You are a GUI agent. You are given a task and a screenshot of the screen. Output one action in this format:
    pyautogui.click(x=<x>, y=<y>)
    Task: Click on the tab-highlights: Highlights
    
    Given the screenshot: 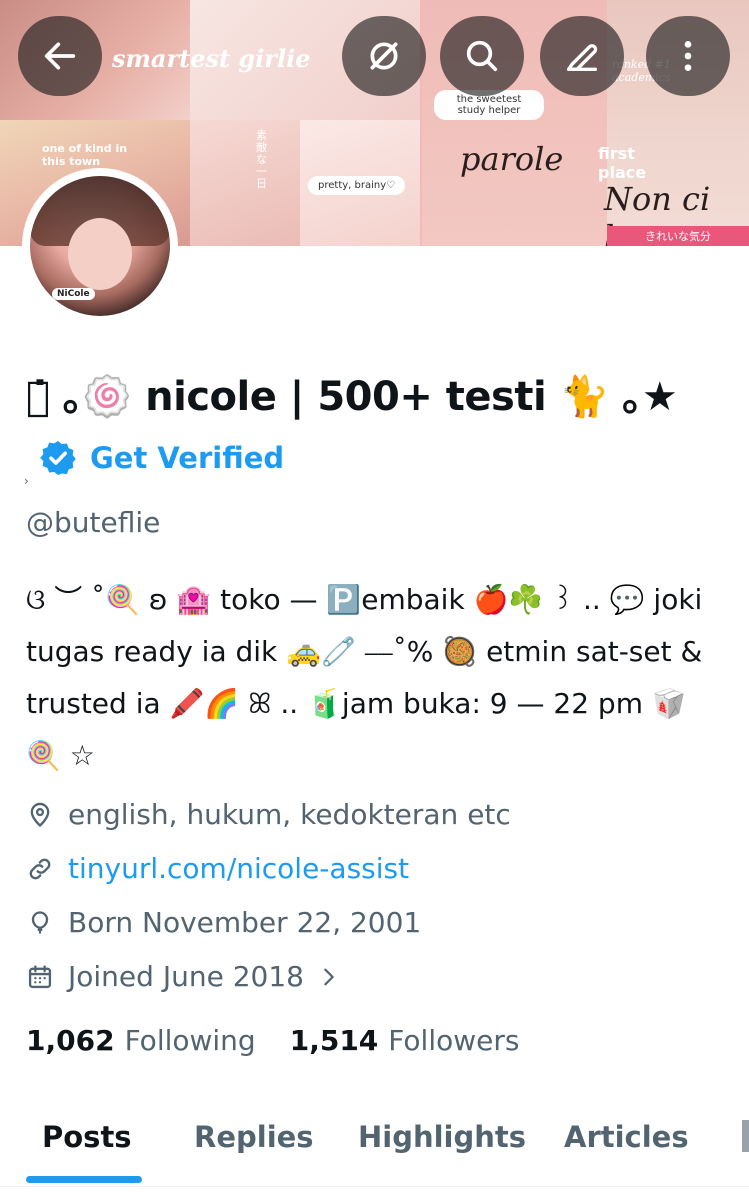 What is the action you would take?
    pyautogui.click(x=442, y=1137)
    